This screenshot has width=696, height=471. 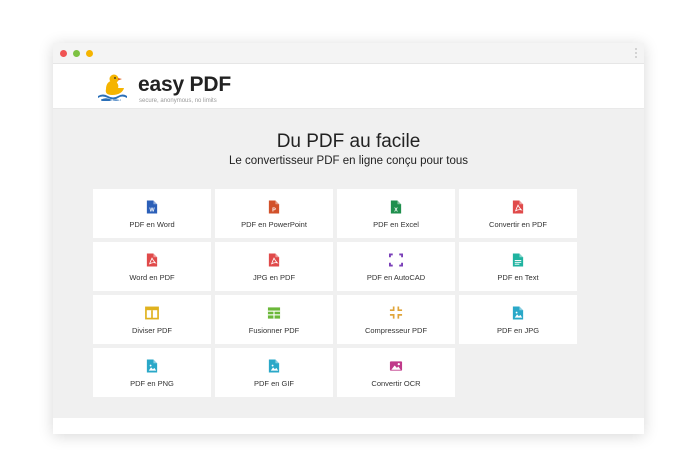 I want to click on svg-text: X, so click(x=396, y=210).